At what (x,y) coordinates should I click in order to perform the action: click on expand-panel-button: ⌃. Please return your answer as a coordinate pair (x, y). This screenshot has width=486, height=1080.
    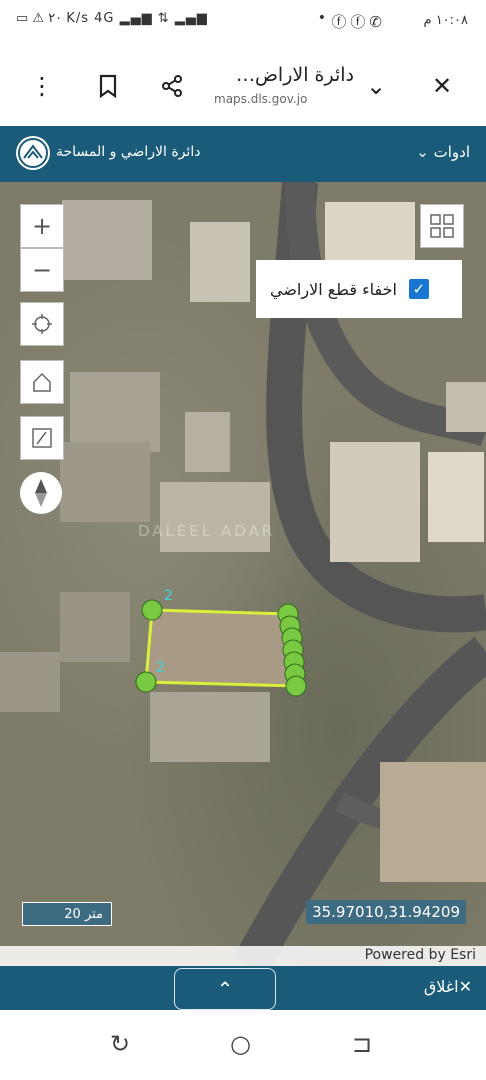
    Looking at the image, I should click on (225, 989).